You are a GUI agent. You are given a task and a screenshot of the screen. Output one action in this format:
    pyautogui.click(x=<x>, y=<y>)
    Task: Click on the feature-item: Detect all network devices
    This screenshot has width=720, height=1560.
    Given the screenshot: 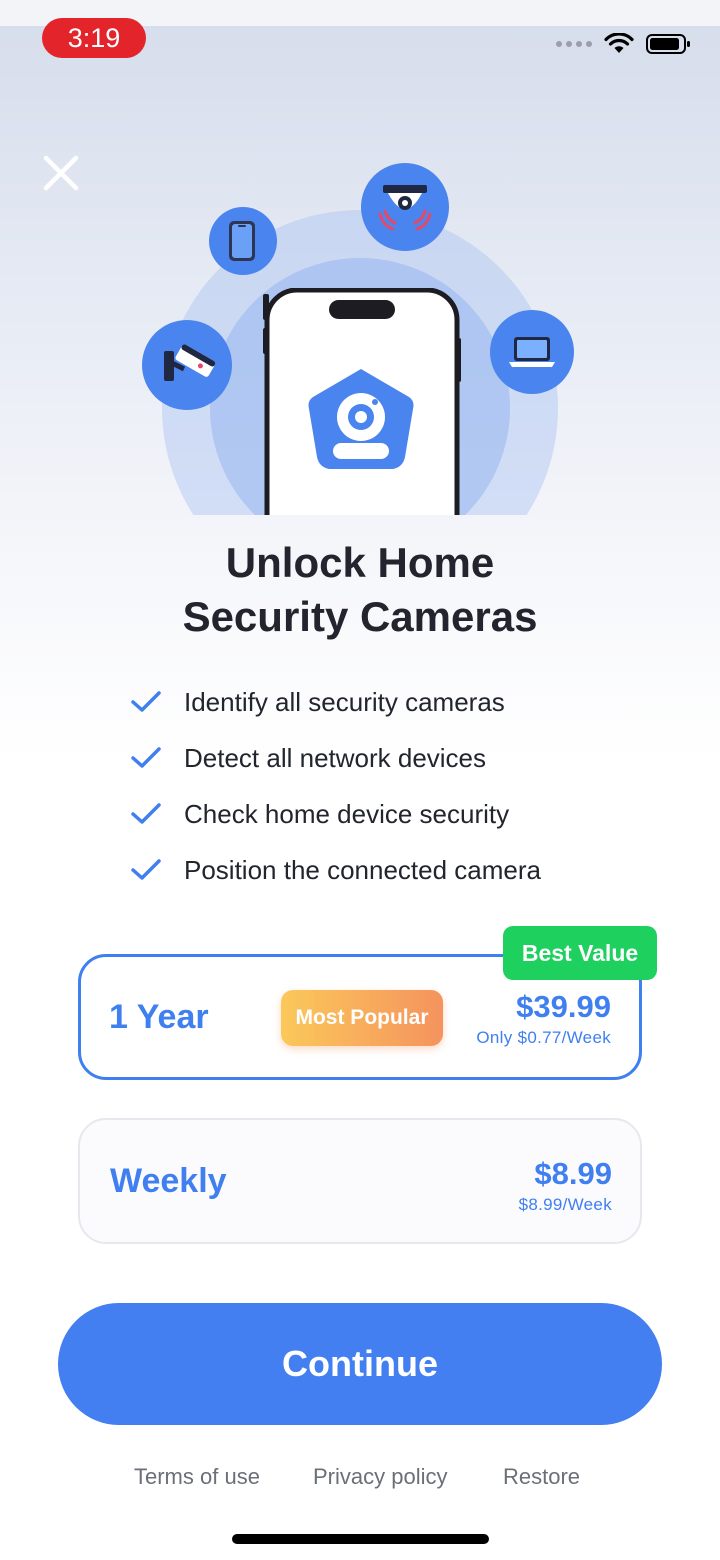 What is the action you would take?
    pyautogui.click(x=370, y=758)
    